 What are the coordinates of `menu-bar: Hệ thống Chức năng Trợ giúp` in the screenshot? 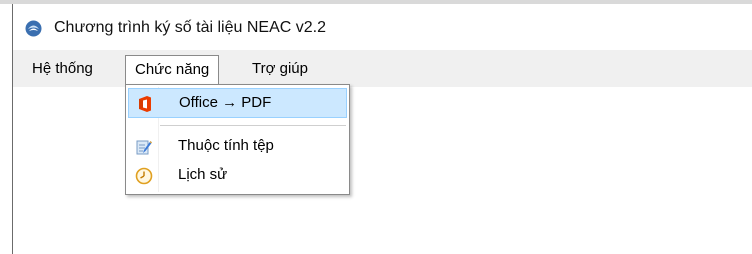 It's located at (382, 68).